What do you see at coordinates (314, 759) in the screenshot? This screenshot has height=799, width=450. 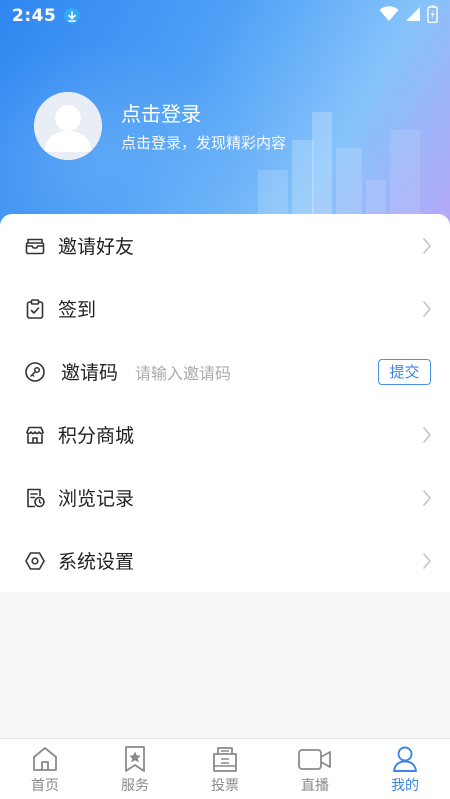 I see `video-camera-icon` at bounding box center [314, 759].